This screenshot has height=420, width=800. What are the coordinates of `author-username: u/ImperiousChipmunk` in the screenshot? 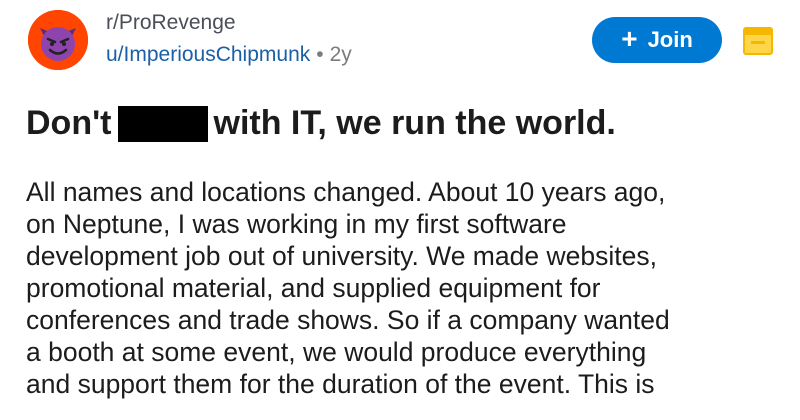 It's located at (208, 54).